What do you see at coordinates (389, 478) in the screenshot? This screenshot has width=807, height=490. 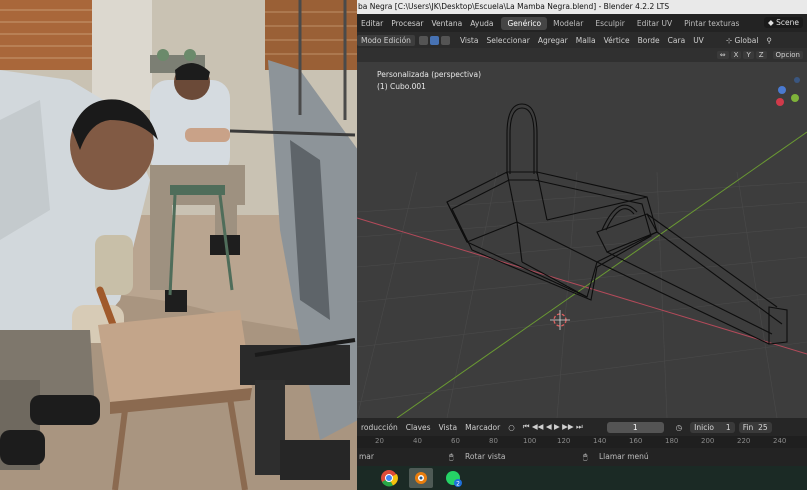 I see `chrome-icon` at bounding box center [389, 478].